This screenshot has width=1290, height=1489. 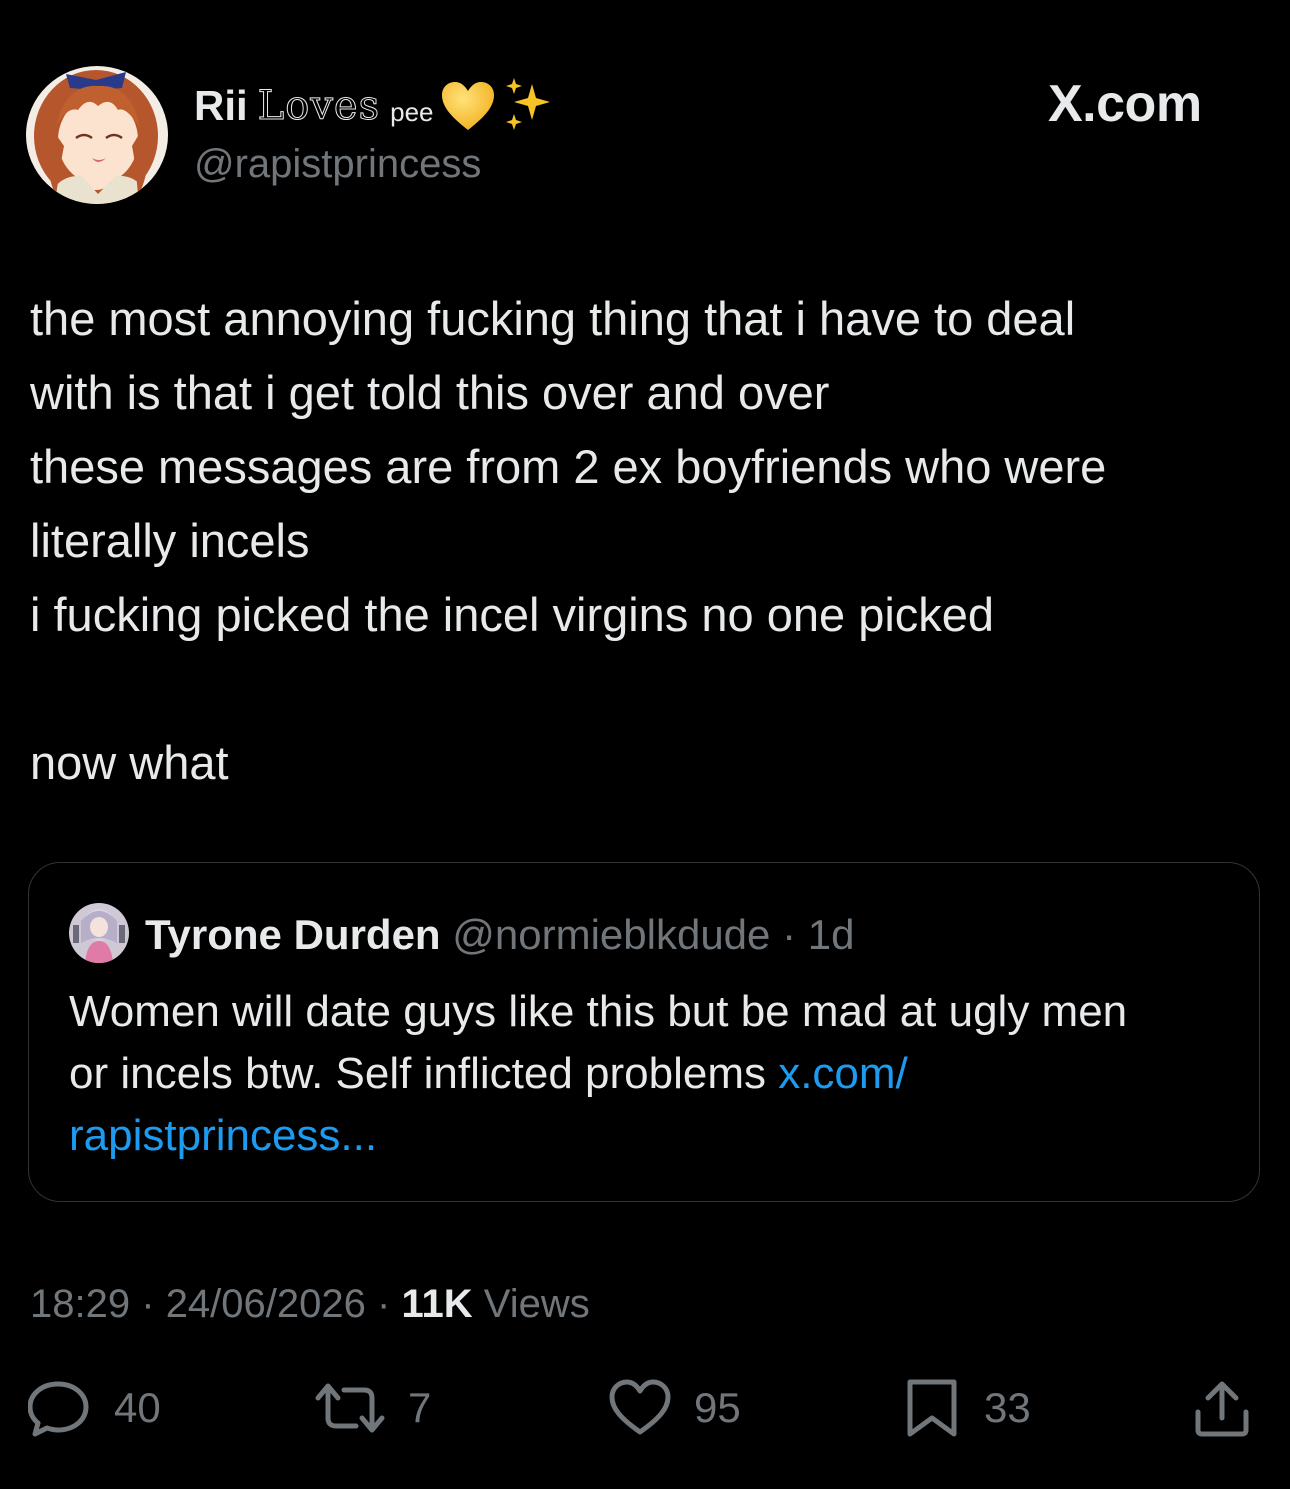 I want to click on views-label: Views, so click(x=536, y=1304).